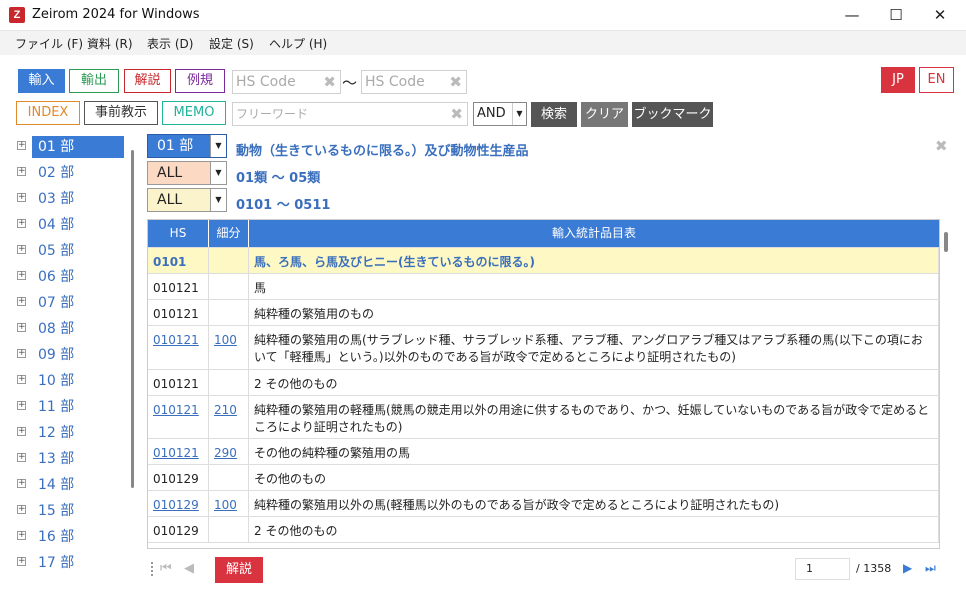 The width and height of the screenshot is (966, 593). What do you see at coordinates (329, 82) in the screenshot?
I see `clear-hs-from-icon: ✖` at bounding box center [329, 82].